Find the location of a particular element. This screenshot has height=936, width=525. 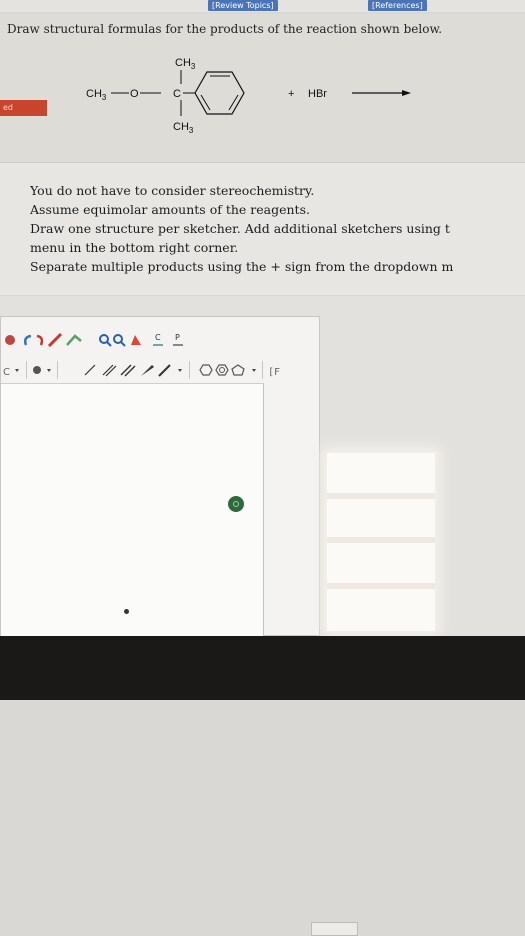

clean-icon is located at coordinates (136, 340).